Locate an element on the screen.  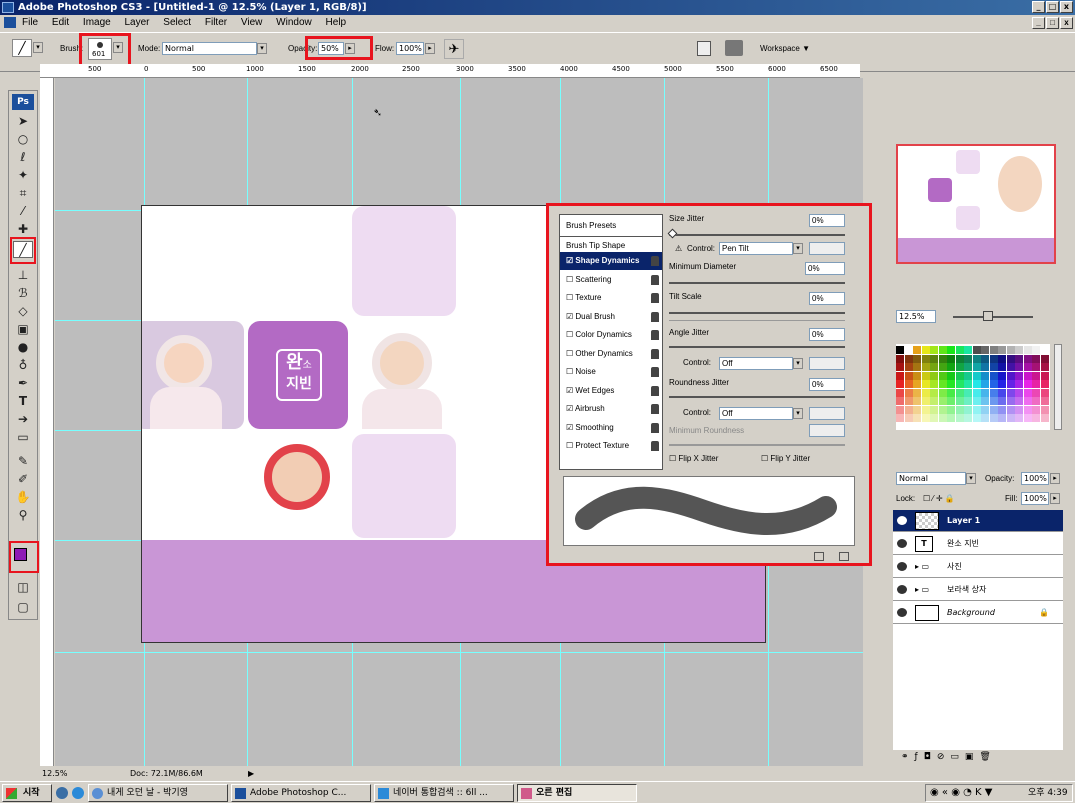
fade-input is located at coordinates (827, 363).